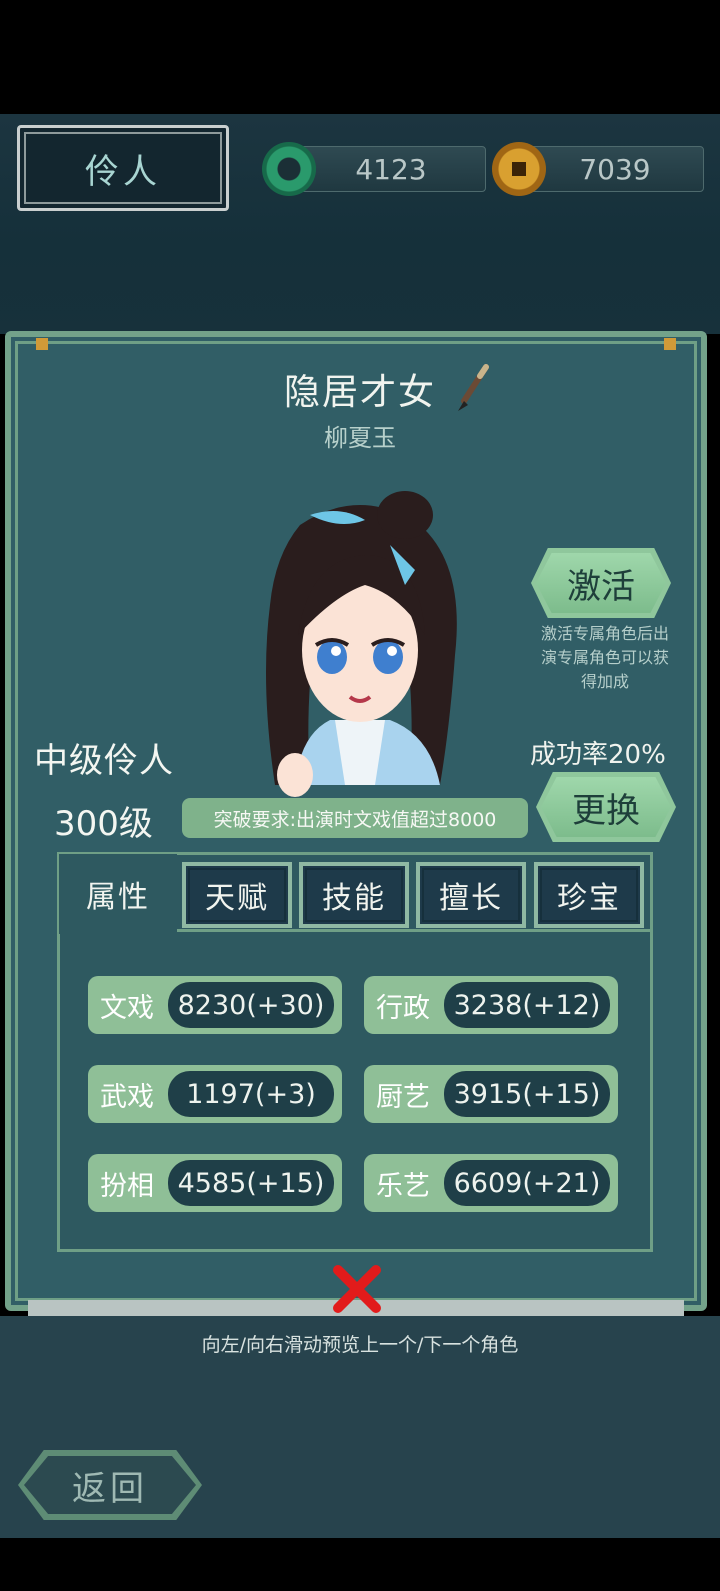 Image resolution: width=720 pixels, height=1591 pixels. I want to click on stat-value: 4585(+15), so click(251, 1183).